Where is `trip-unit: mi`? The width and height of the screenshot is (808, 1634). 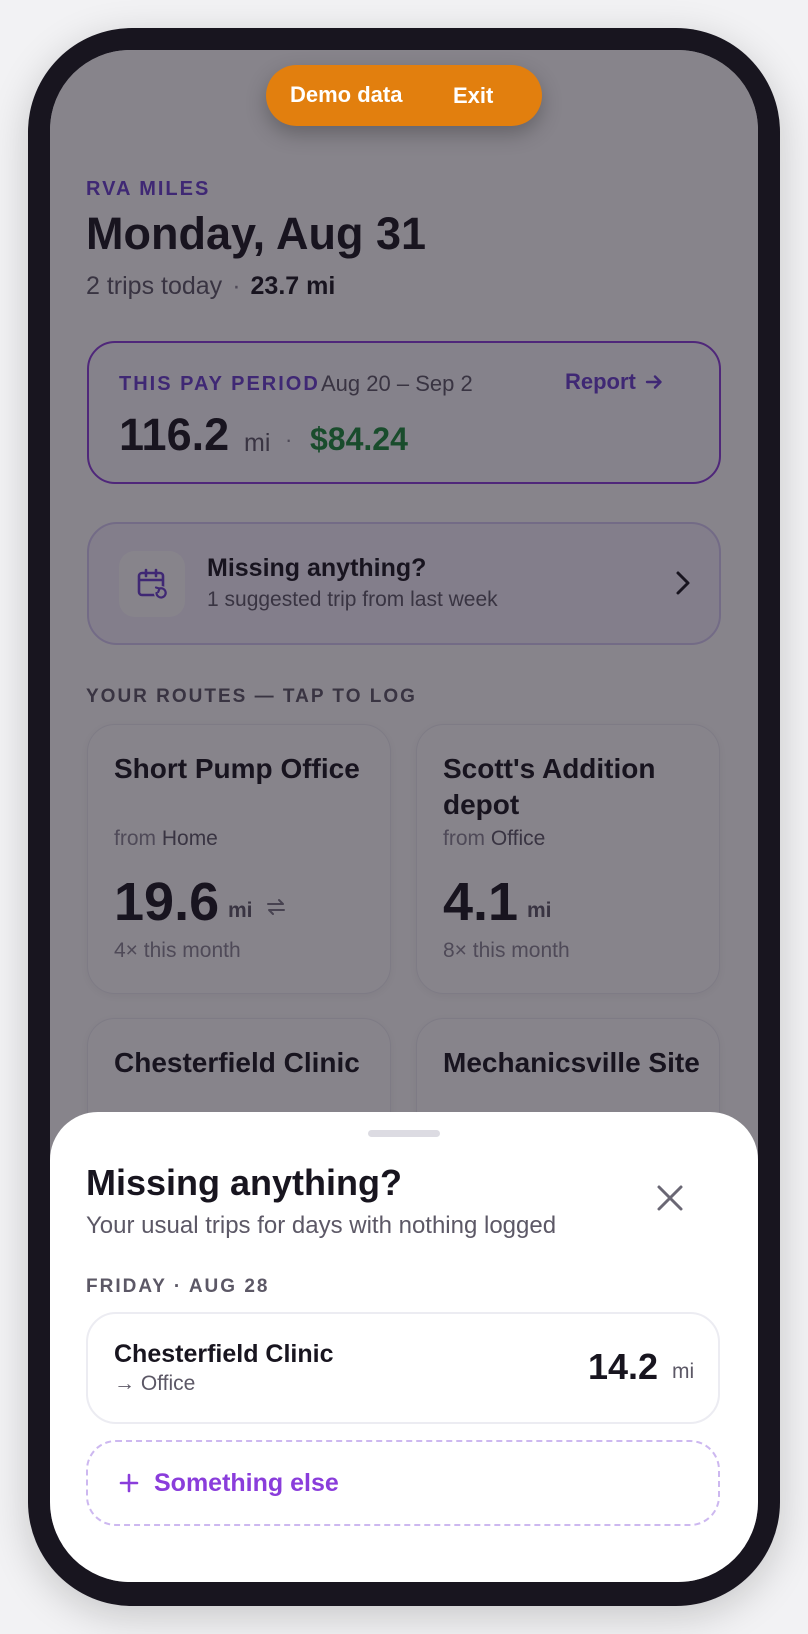
trip-unit: mi is located at coordinates (683, 1371).